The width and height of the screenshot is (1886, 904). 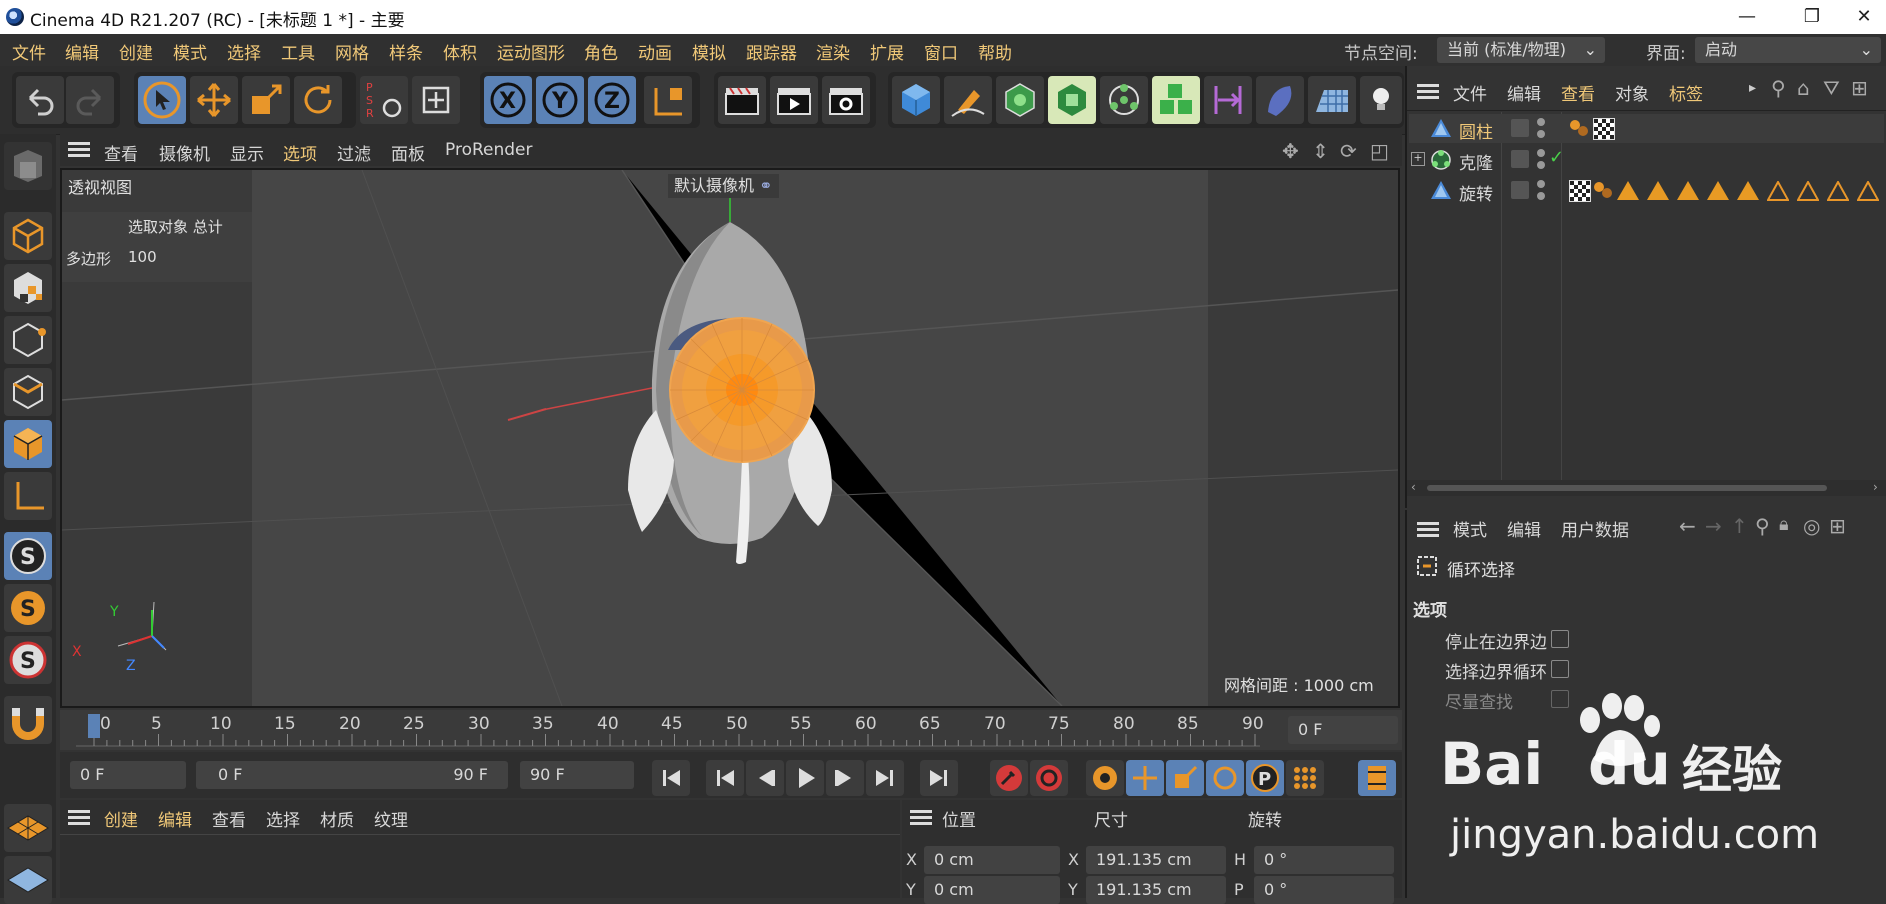 I want to click on object-menu-objects: 对象, so click(x=1632, y=92).